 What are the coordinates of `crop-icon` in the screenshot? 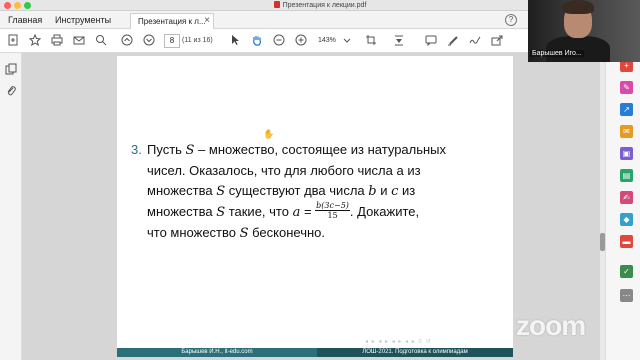 It's located at (371, 41).